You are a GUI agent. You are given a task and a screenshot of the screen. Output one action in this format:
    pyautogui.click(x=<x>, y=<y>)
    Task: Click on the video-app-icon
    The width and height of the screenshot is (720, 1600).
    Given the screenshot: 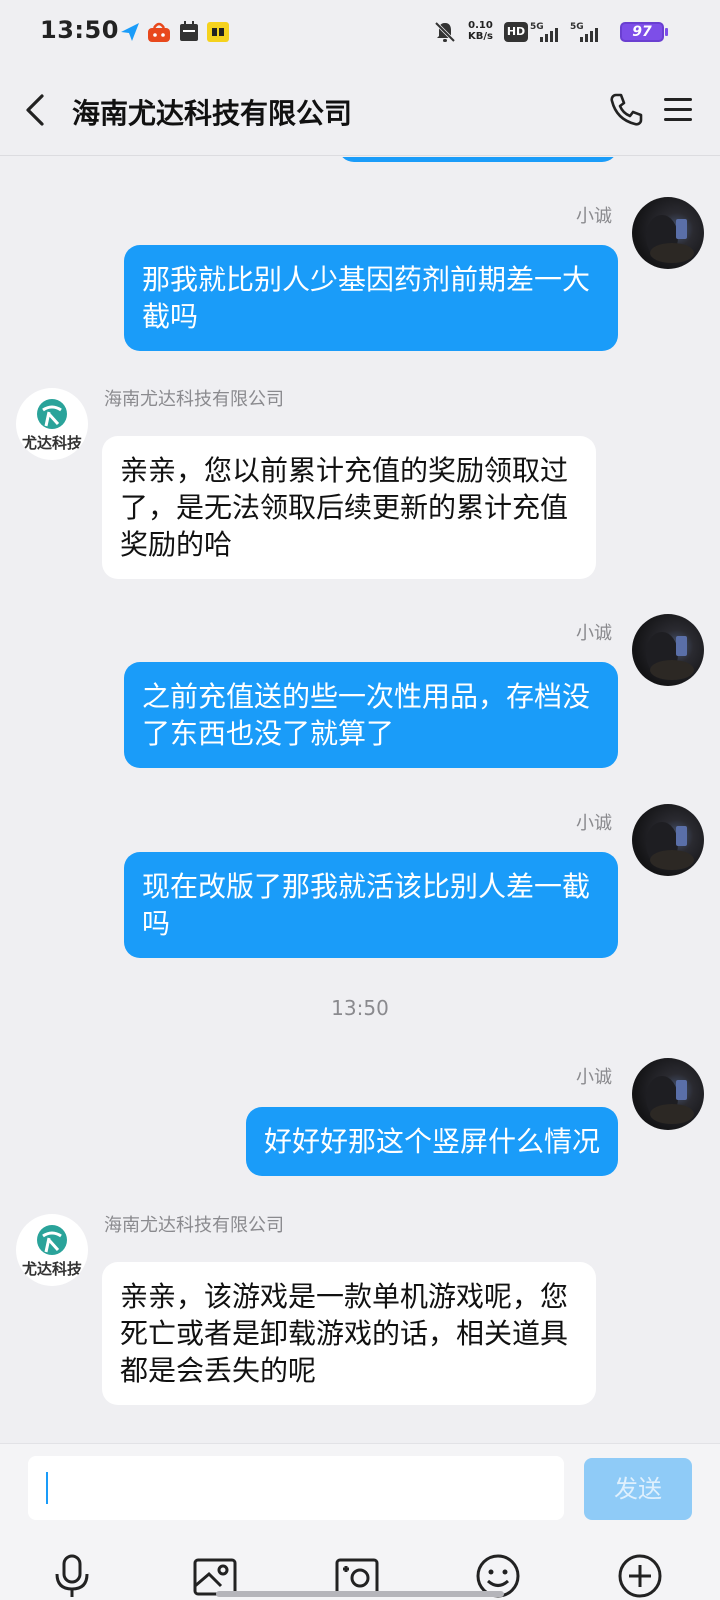 What is the action you would take?
    pyautogui.click(x=218, y=32)
    